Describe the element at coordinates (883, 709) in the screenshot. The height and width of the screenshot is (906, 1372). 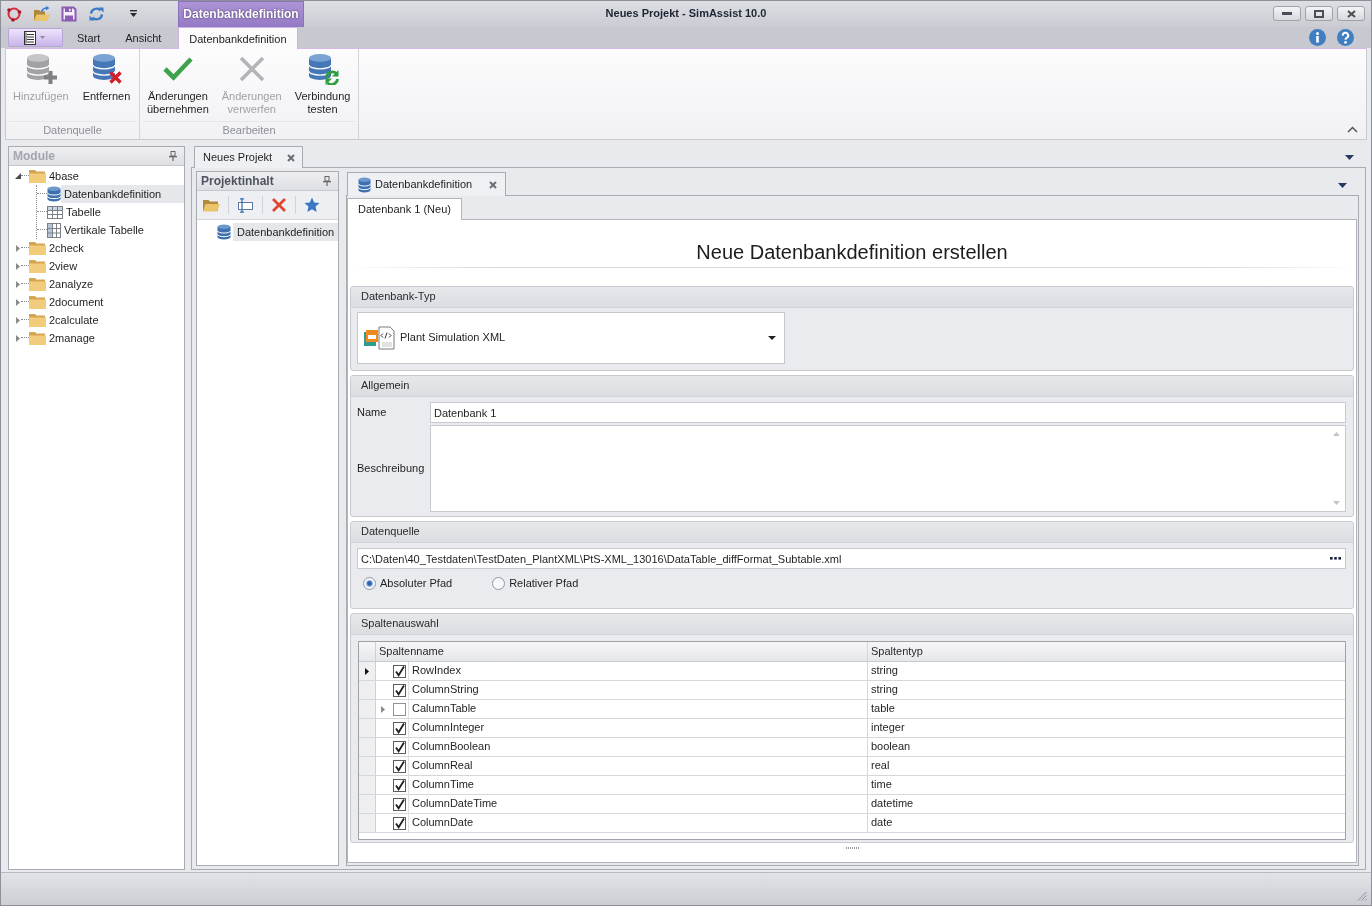
I see `column-type: table` at that location.